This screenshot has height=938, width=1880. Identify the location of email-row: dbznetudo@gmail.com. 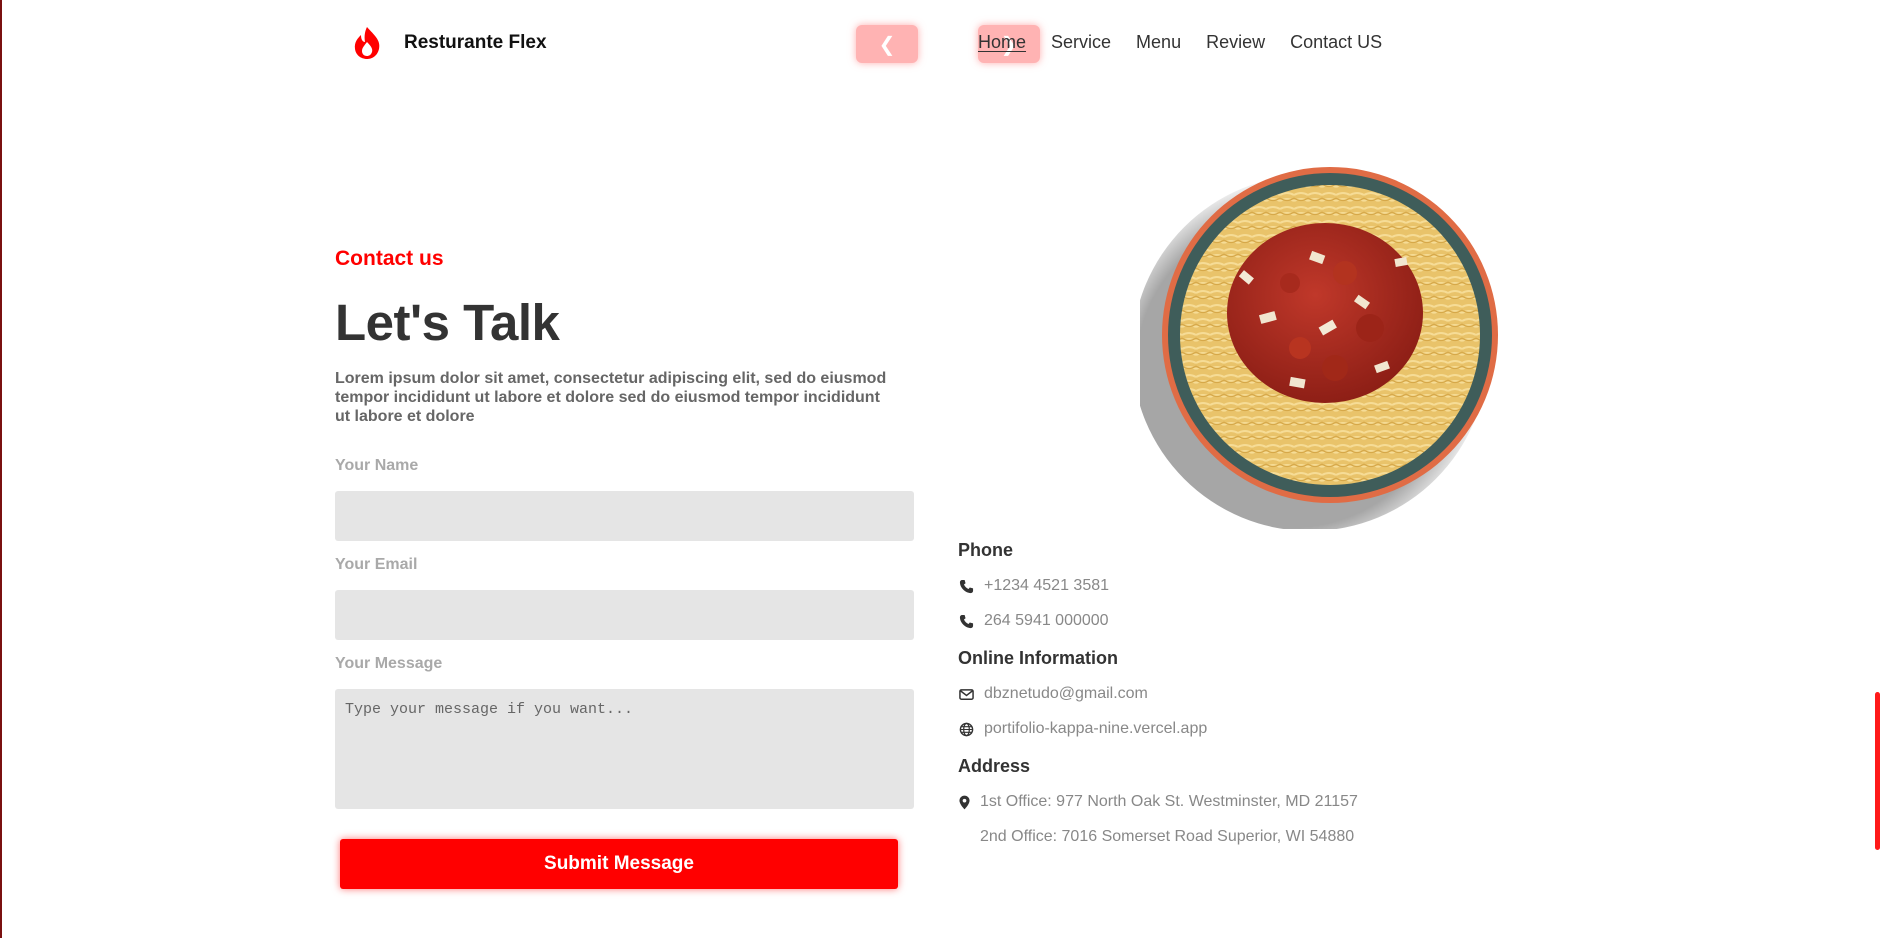
(1053, 694).